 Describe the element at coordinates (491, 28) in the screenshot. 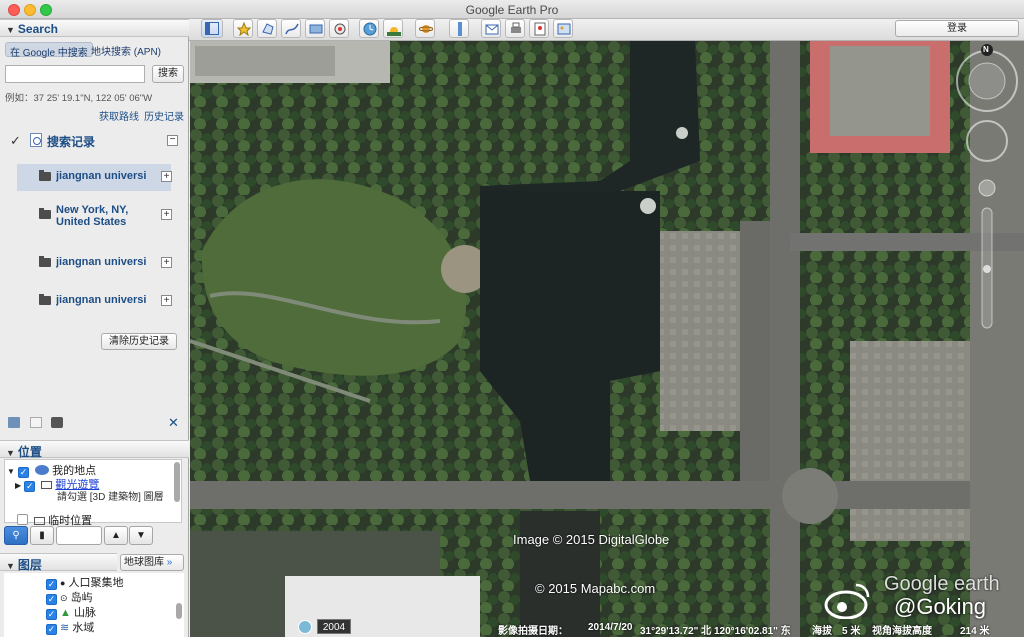

I see `email-icon` at that location.